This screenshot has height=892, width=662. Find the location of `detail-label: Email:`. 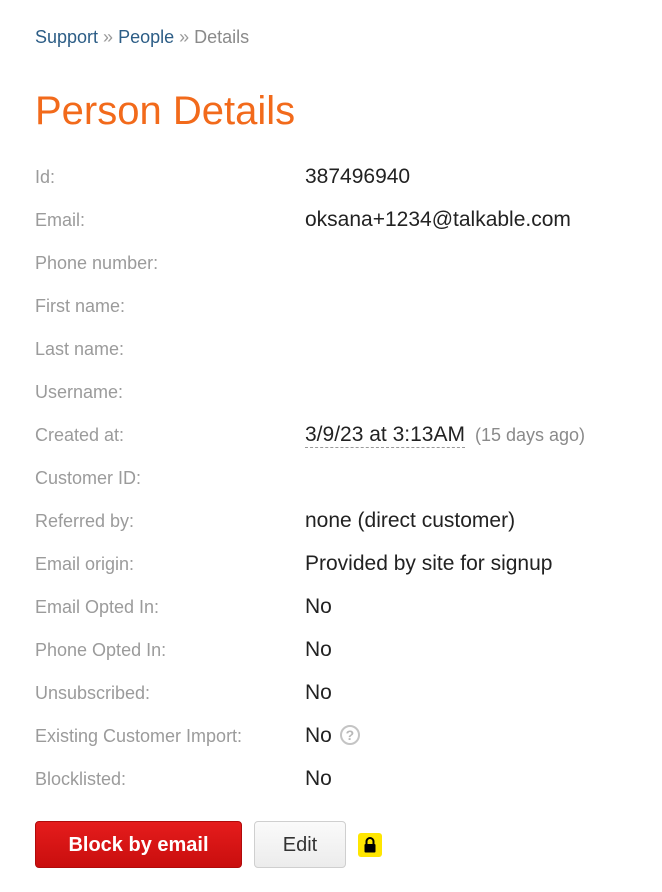

detail-label: Email: is located at coordinates (60, 220).